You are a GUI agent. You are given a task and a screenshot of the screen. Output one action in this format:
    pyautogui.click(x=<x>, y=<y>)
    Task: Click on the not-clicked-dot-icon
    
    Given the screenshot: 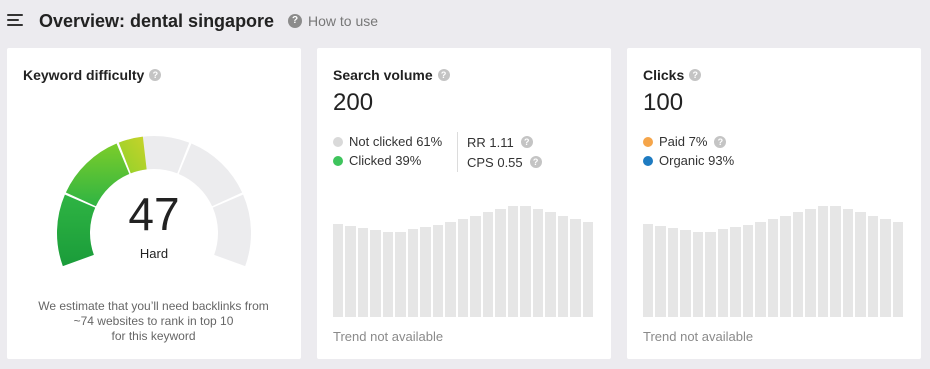 What is the action you would take?
    pyautogui.click(x=338, y=141)
    